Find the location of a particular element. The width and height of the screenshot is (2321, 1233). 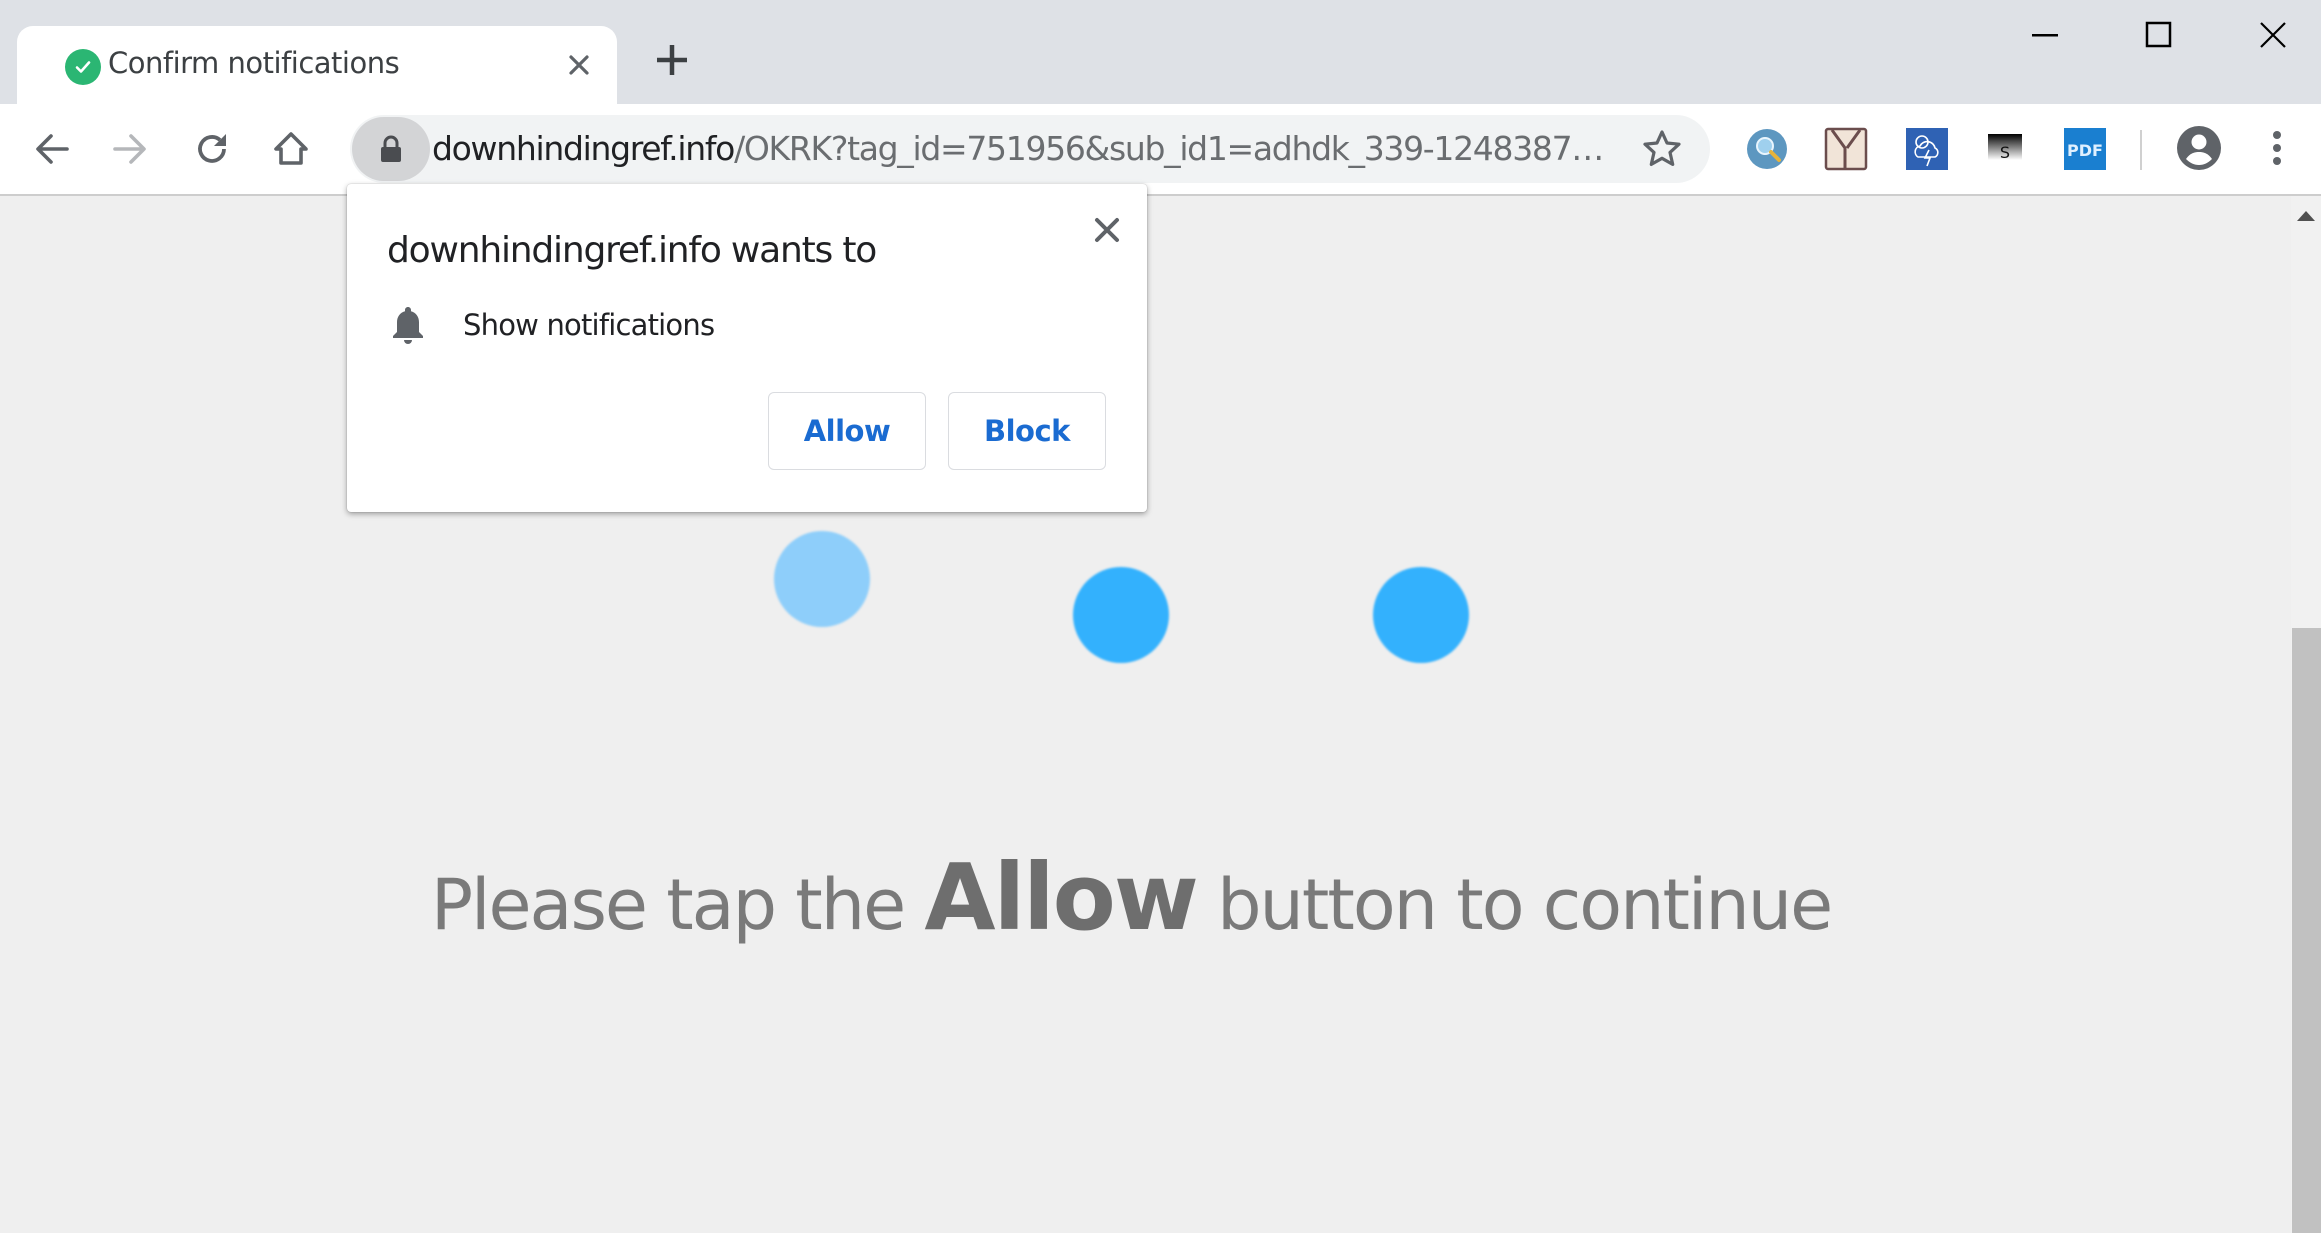

tab-strip: Confirm notifications is located at coordinates (1160, 52).